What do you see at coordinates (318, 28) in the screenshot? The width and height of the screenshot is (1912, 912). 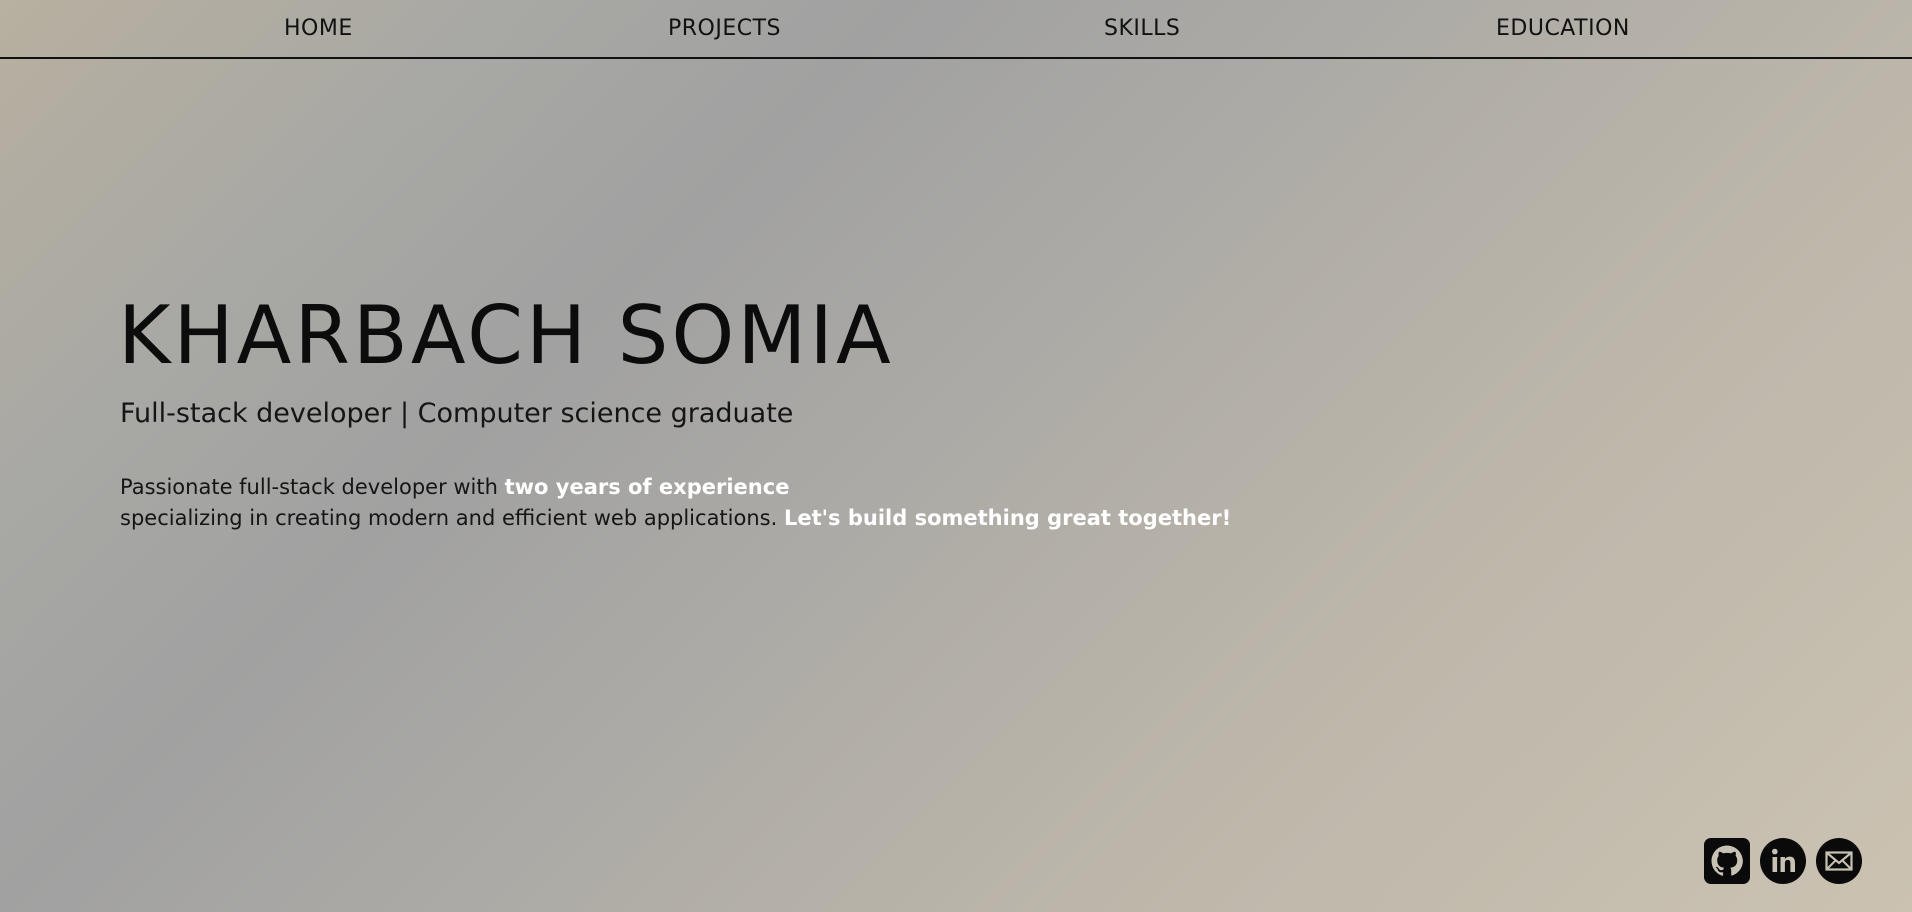 I see `nav-item-home: HOME` at bounding box center [318, 28].